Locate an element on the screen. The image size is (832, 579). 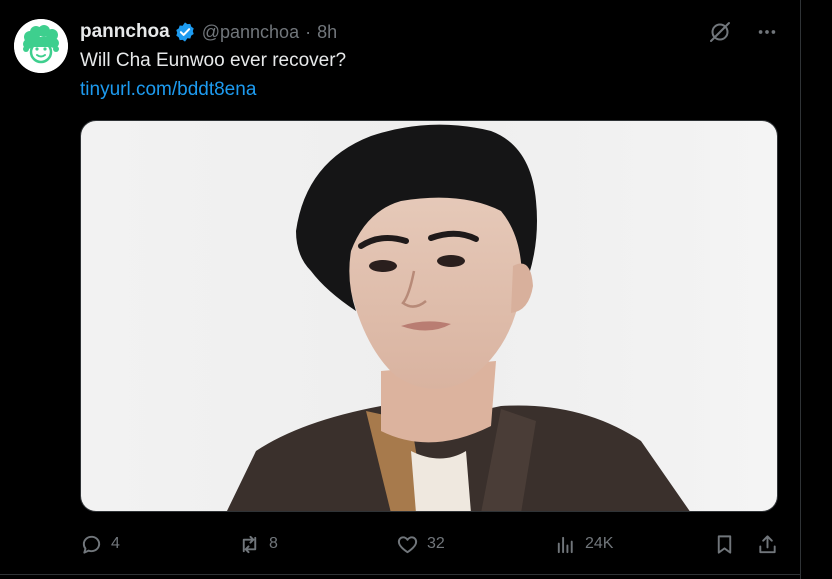
more-icon is located at coordinates (767, 32).